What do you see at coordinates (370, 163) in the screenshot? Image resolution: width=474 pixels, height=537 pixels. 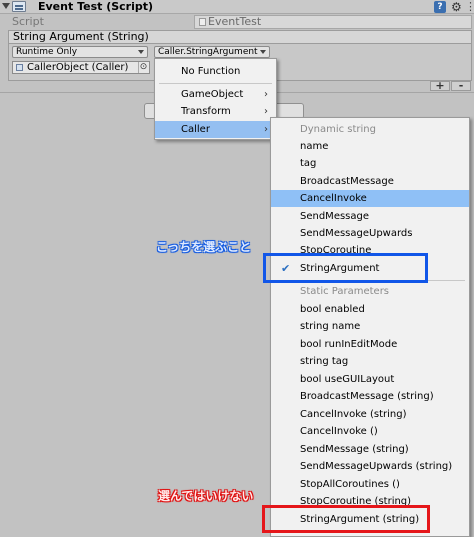 I see `menu-item-tag: tag` at bounding box center [370, 163].